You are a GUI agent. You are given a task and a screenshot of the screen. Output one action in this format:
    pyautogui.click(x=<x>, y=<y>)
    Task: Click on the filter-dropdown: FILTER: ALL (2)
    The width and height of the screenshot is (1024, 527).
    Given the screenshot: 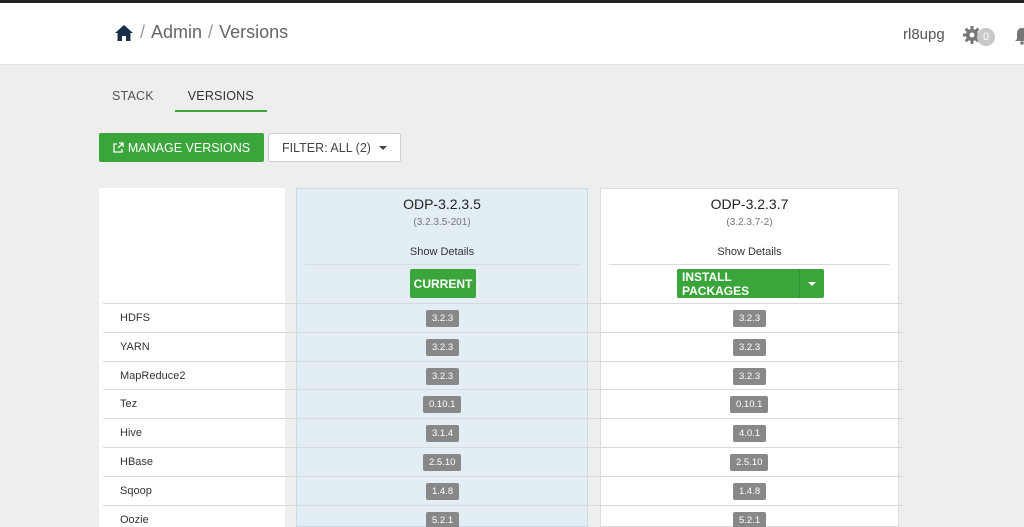 What is the action you would take?
    pyautogui.click(x=334, y=147)
    